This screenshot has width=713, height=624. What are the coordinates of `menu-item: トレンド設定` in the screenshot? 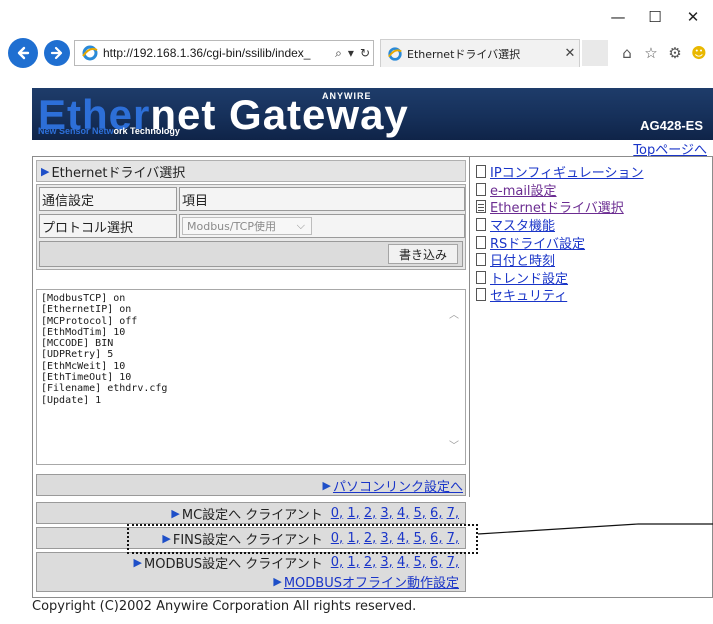 It's located at (560, 278).